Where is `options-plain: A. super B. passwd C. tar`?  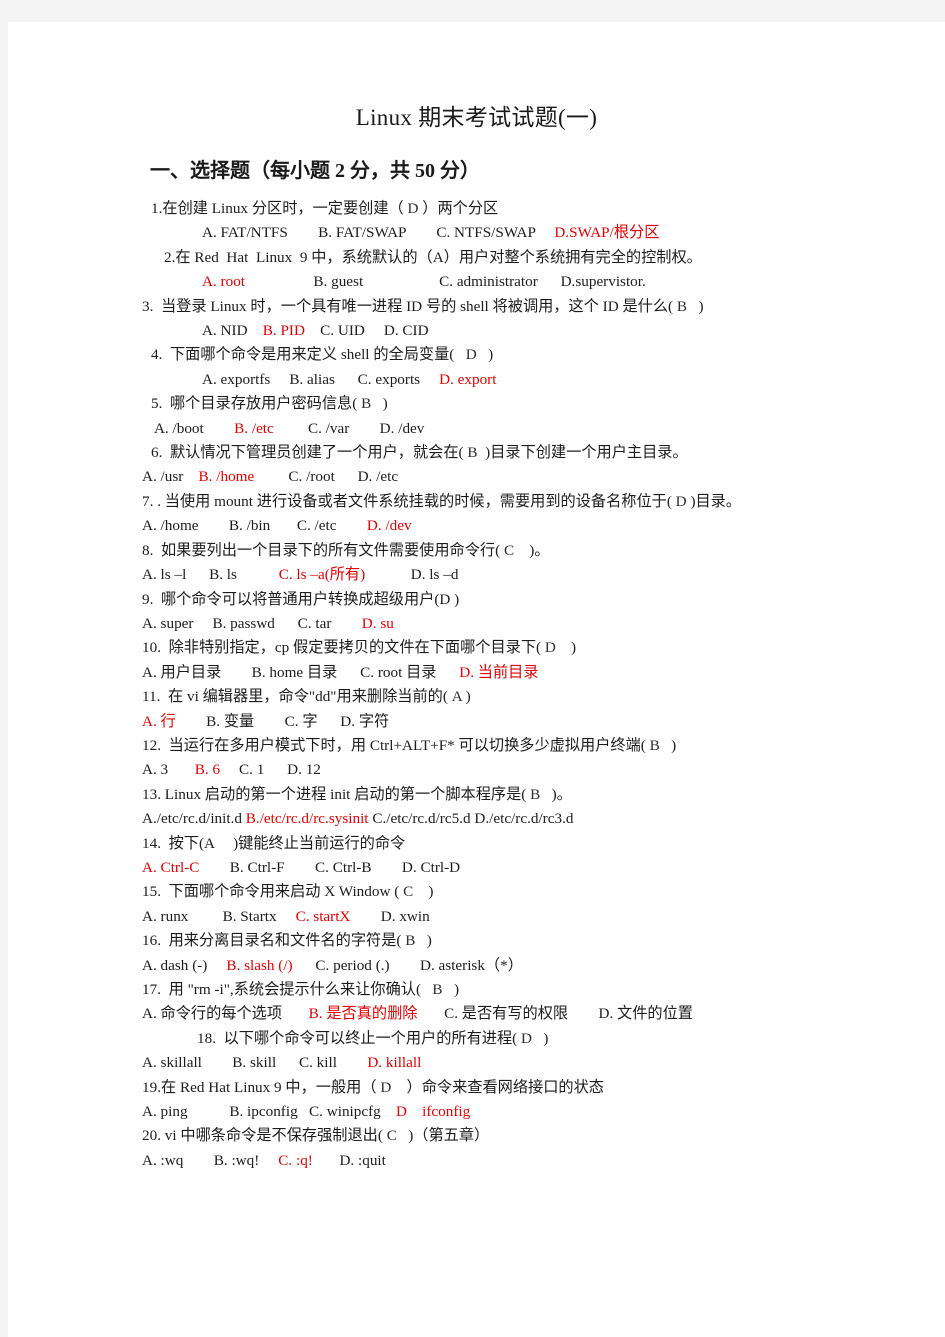 options-plain: A. super B. passwd C. tar is located at coordinates (252, 623).